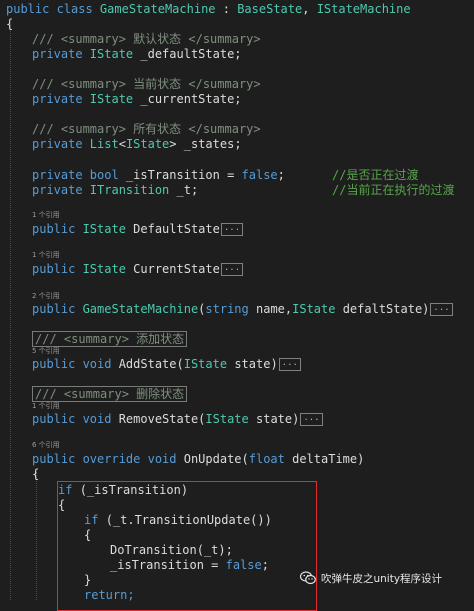 Image resolution: width=474 pixels, height=611 pixels. I want to click on code-comment-add-state: /// <summary> 添加状态, so click(110, 339).